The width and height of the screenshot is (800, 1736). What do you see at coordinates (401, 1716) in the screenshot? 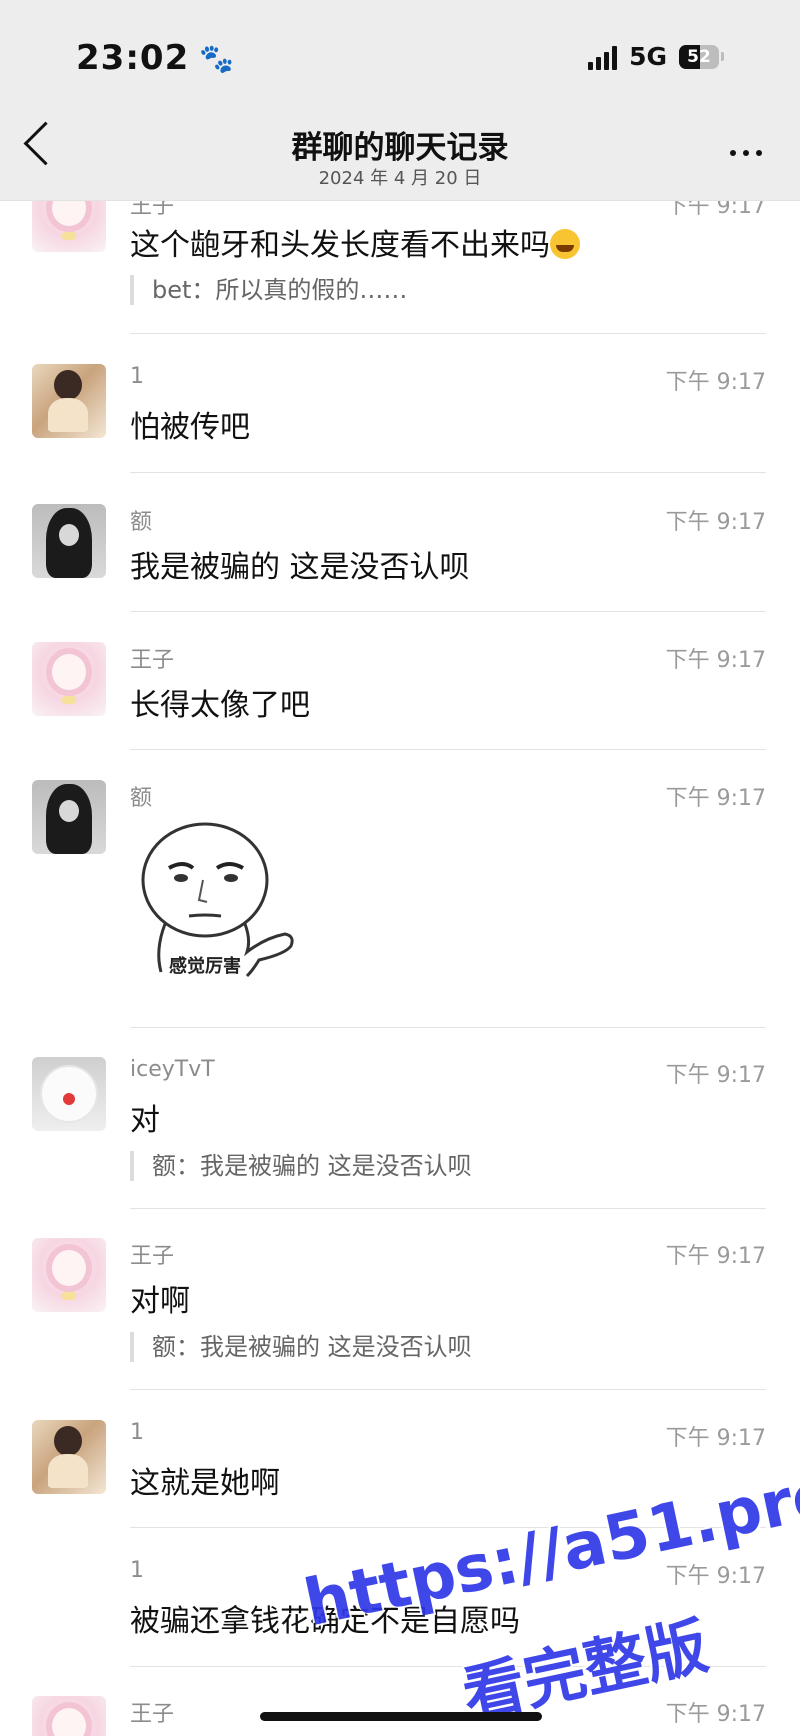
I see `home-indicator` at bounding box center [401, 1716].